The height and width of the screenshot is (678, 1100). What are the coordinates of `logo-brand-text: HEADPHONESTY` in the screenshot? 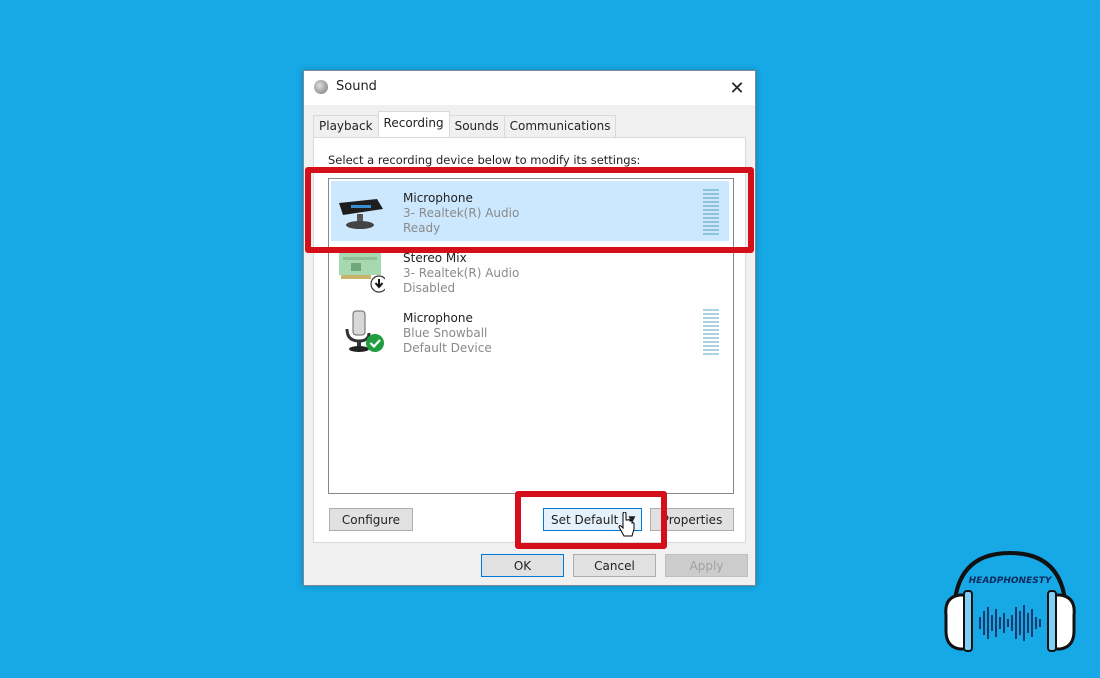 It's located at (1011, 581).